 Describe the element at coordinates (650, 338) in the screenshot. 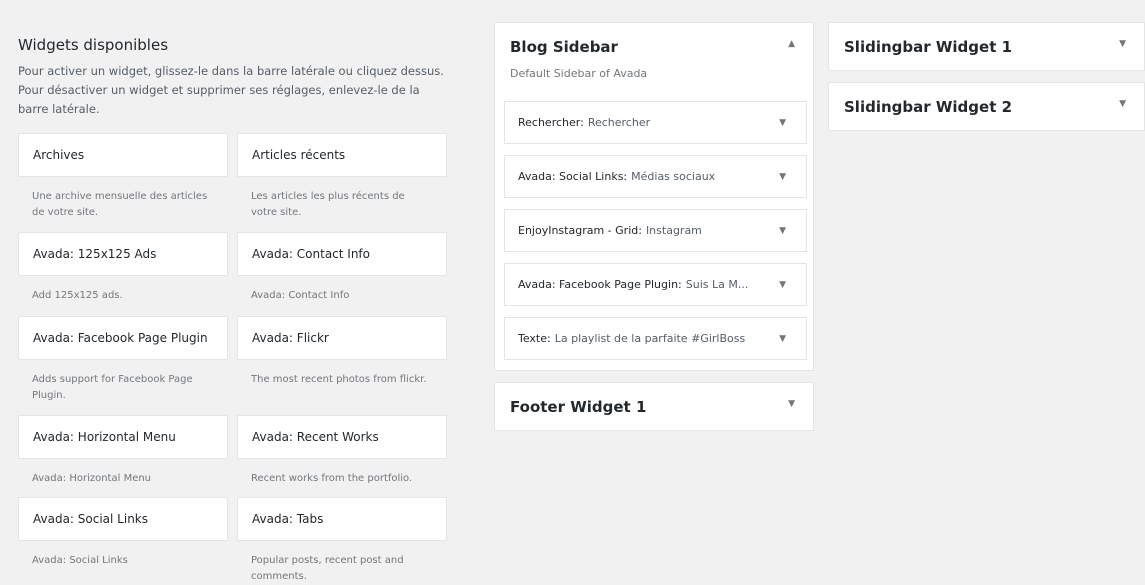

I see `sidebar-widget-subtitle: La playlist de la parfaite #GirlBoss` at that location.